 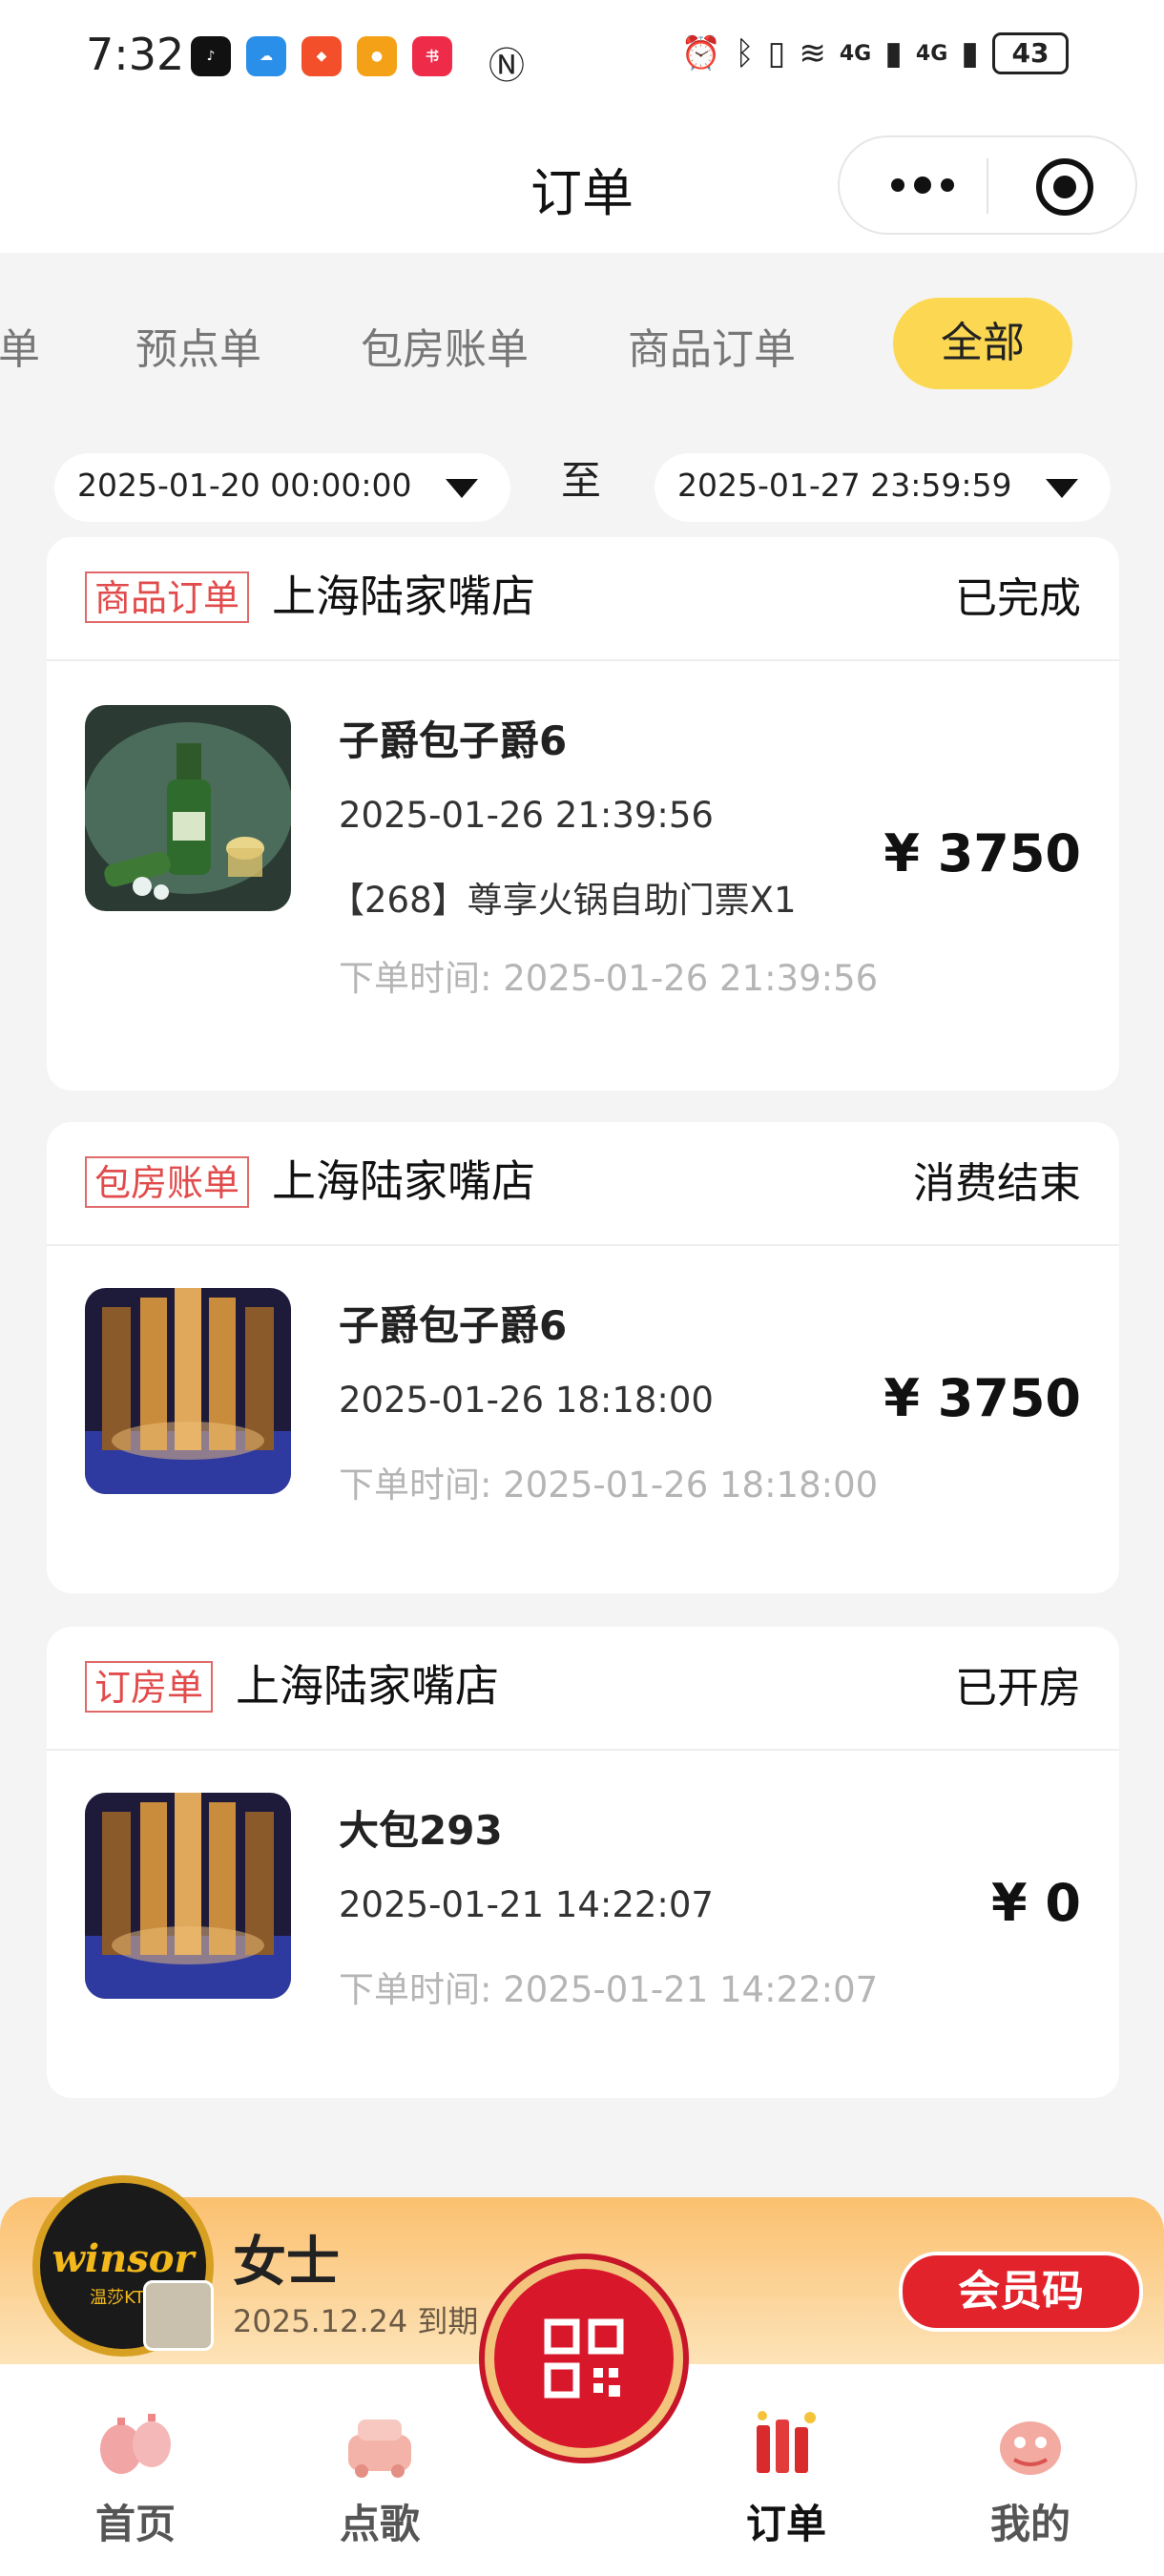 What do you see at coordinates (198, 345) in the screenshot?
I see `tab-pre-order: 预点单` at bounding box center [198, 345].